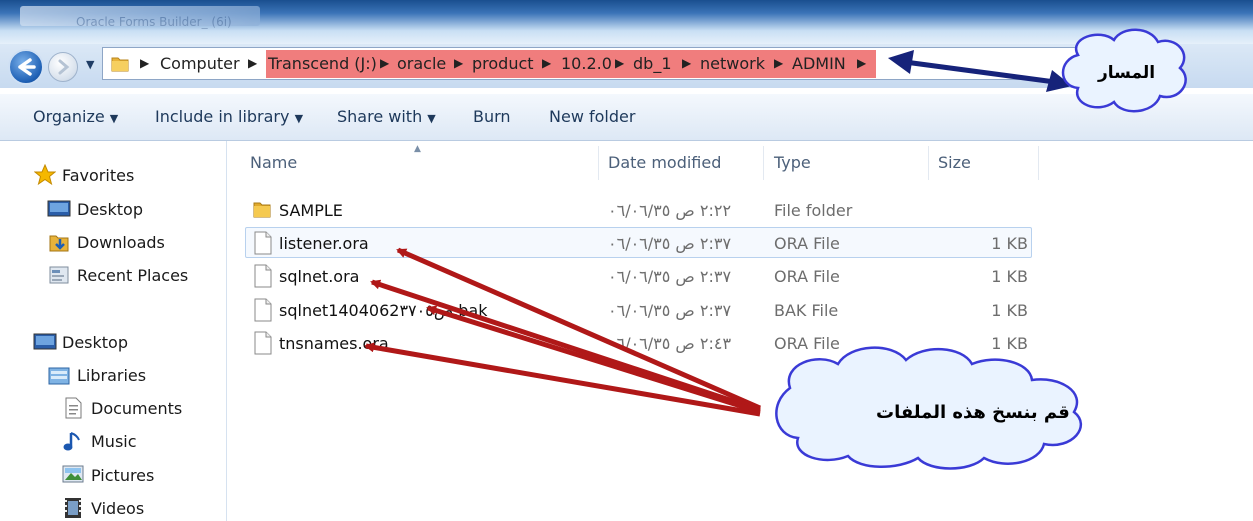 This screenshot has width=1253, height=521. I want to click on path-annotation-label: المسار, so click(1127, 73).